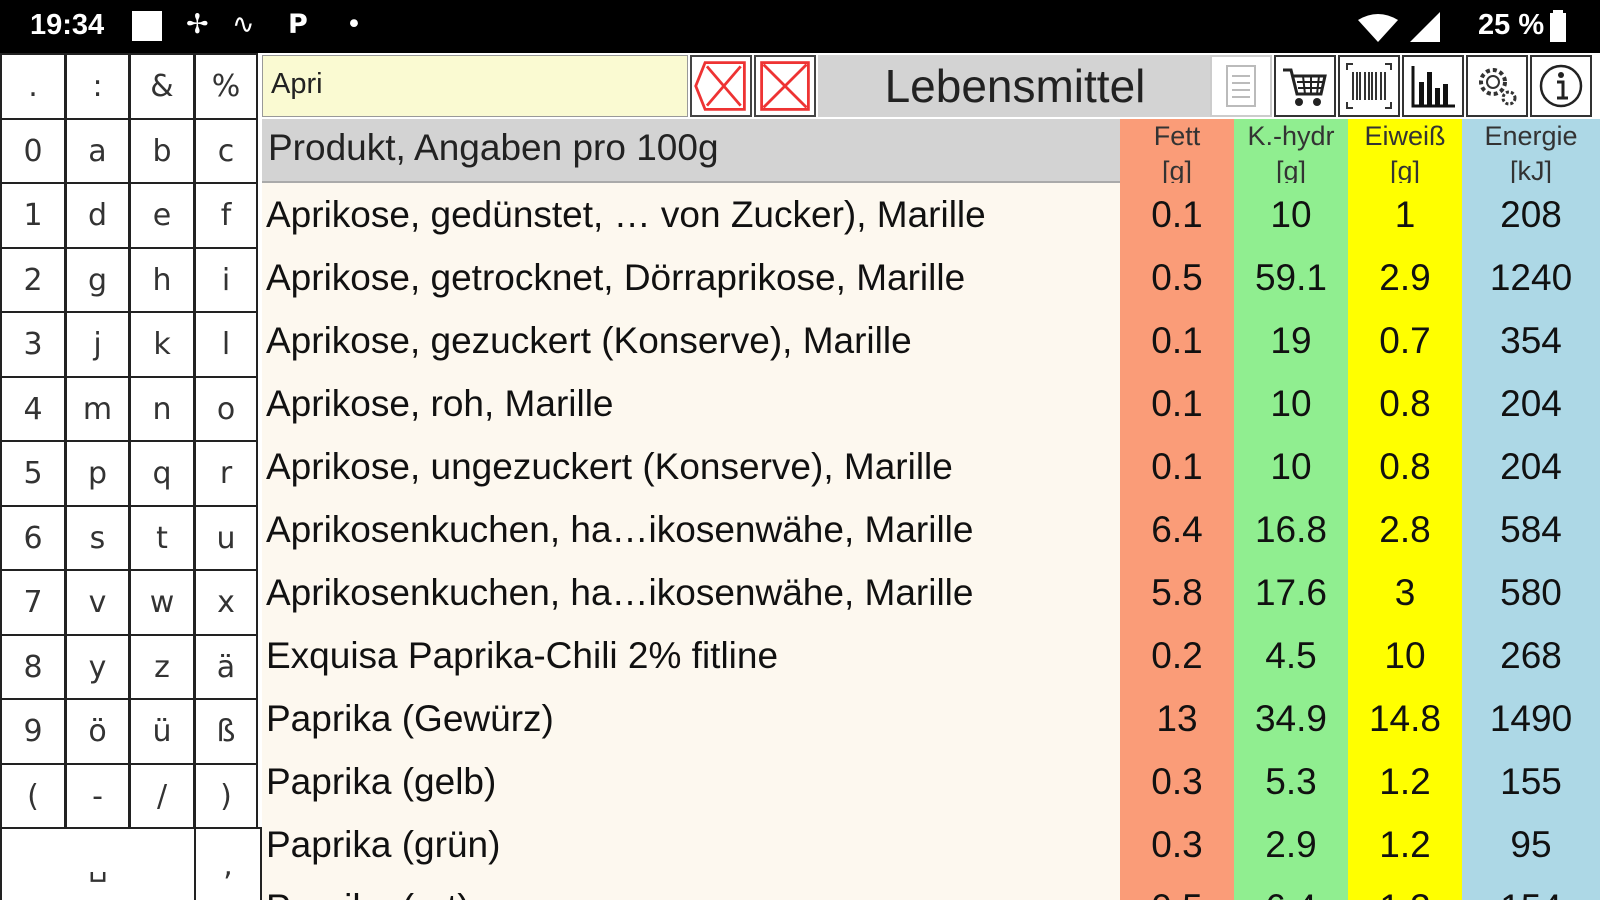 Image resolution: width=1600 pixels, height=900 pixels. Describe the element at coordinates (226, 602) in the screenshot. I see `key: x` at that location.